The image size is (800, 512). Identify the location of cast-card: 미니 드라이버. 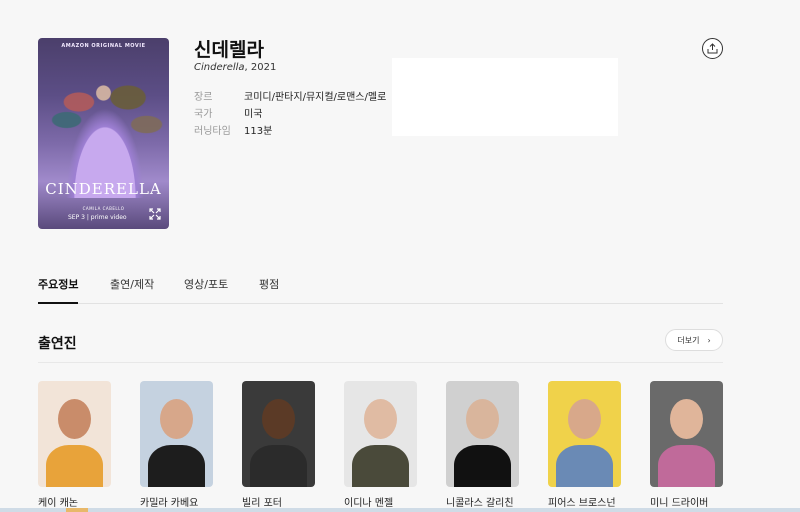
(686, 445).